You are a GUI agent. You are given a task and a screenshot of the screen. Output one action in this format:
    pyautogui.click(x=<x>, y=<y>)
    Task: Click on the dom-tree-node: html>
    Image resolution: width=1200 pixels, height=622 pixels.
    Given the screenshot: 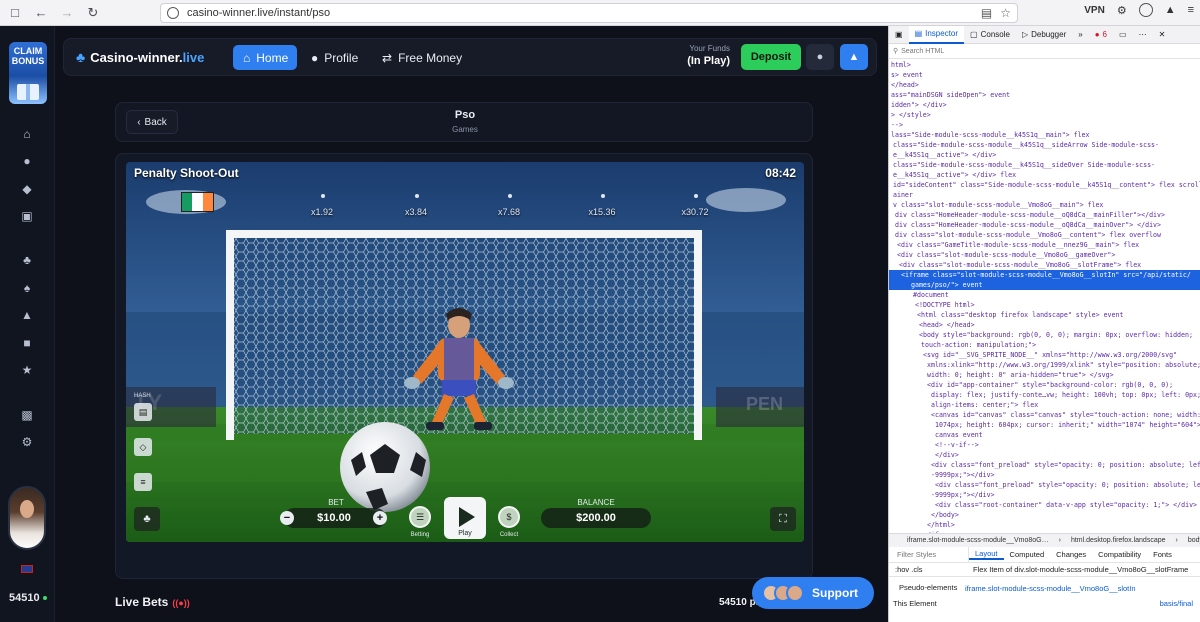 What is the action you would take?
    pyautogui.click(x=1044, y=65)
    